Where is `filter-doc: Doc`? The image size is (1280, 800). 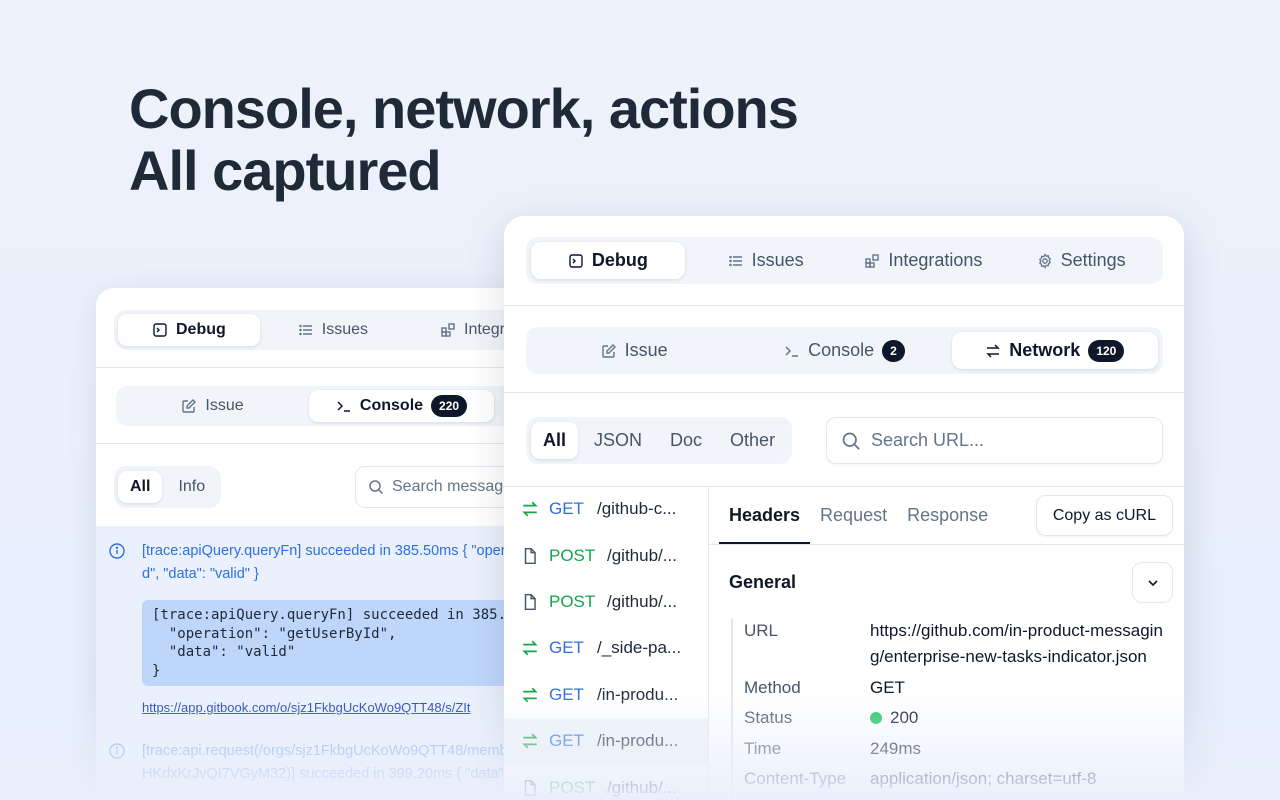 filter-doc: Doc is located at coordinates (686, 440).